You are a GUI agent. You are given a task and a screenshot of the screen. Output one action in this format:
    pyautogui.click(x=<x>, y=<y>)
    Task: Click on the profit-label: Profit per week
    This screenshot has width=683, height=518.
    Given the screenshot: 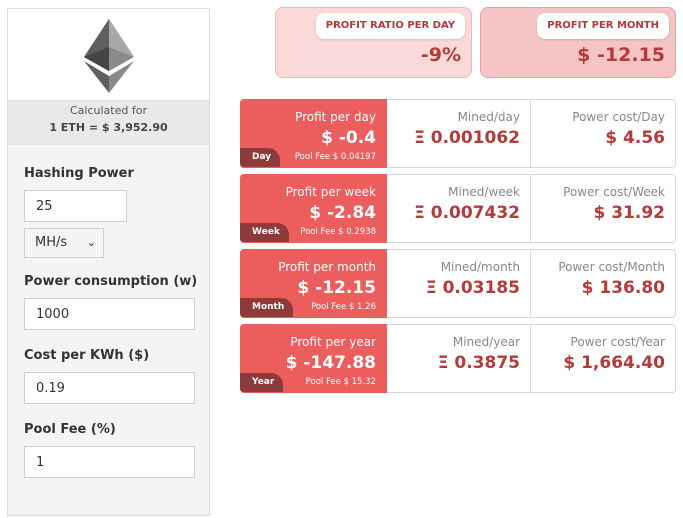 What is the action you would take?
    pyautogui.click(x=330, y=192)
    